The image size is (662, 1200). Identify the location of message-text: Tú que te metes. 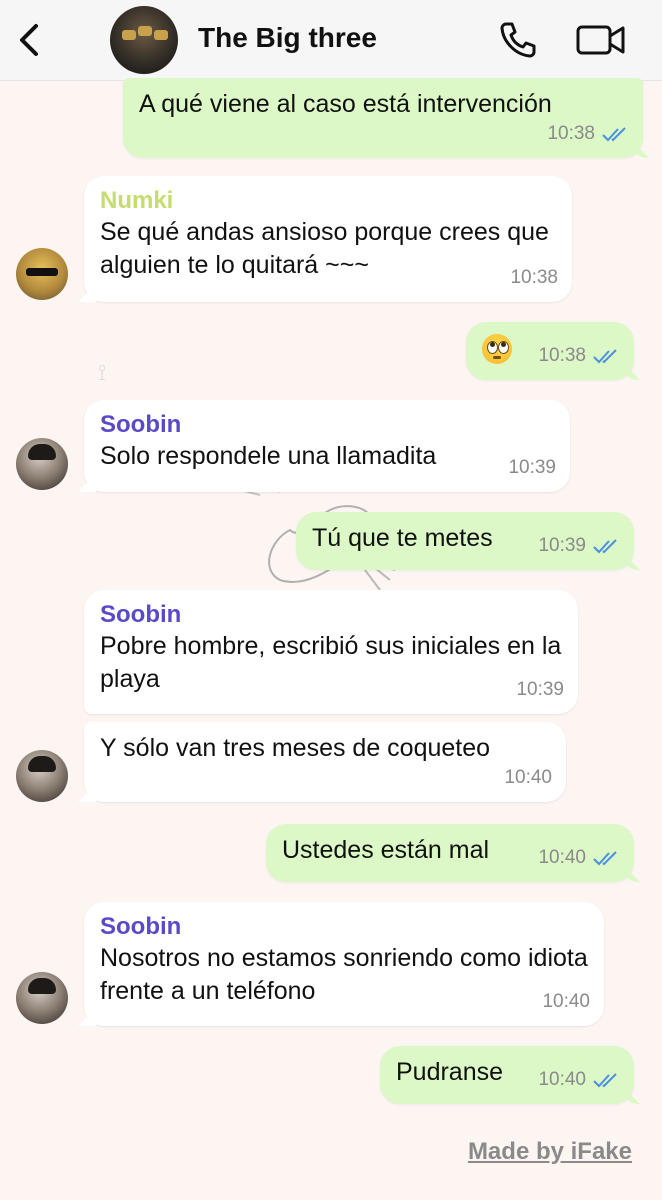
(402, 538).